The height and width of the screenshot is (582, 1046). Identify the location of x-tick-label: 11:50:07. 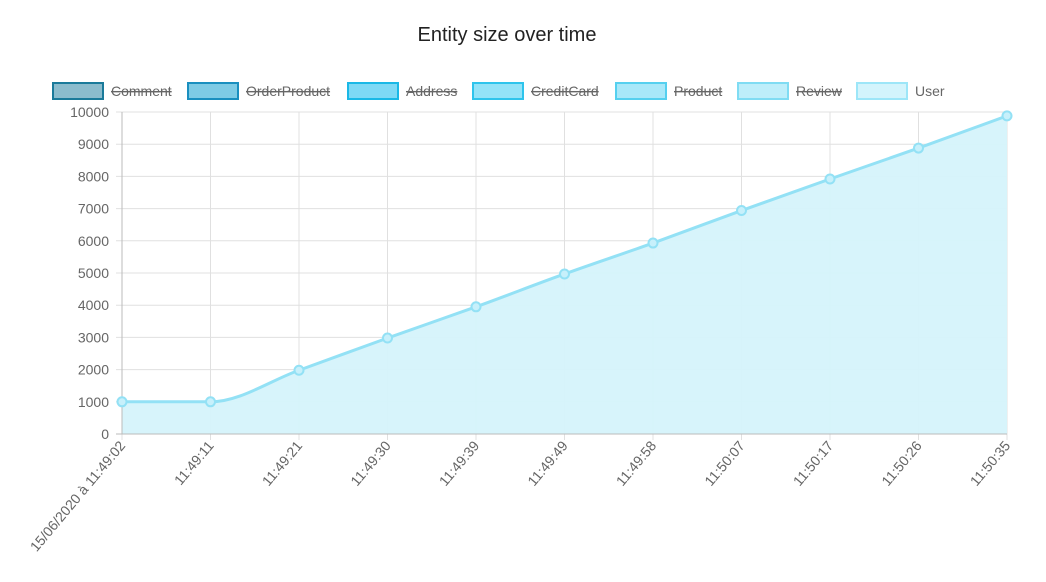
(724, 462).